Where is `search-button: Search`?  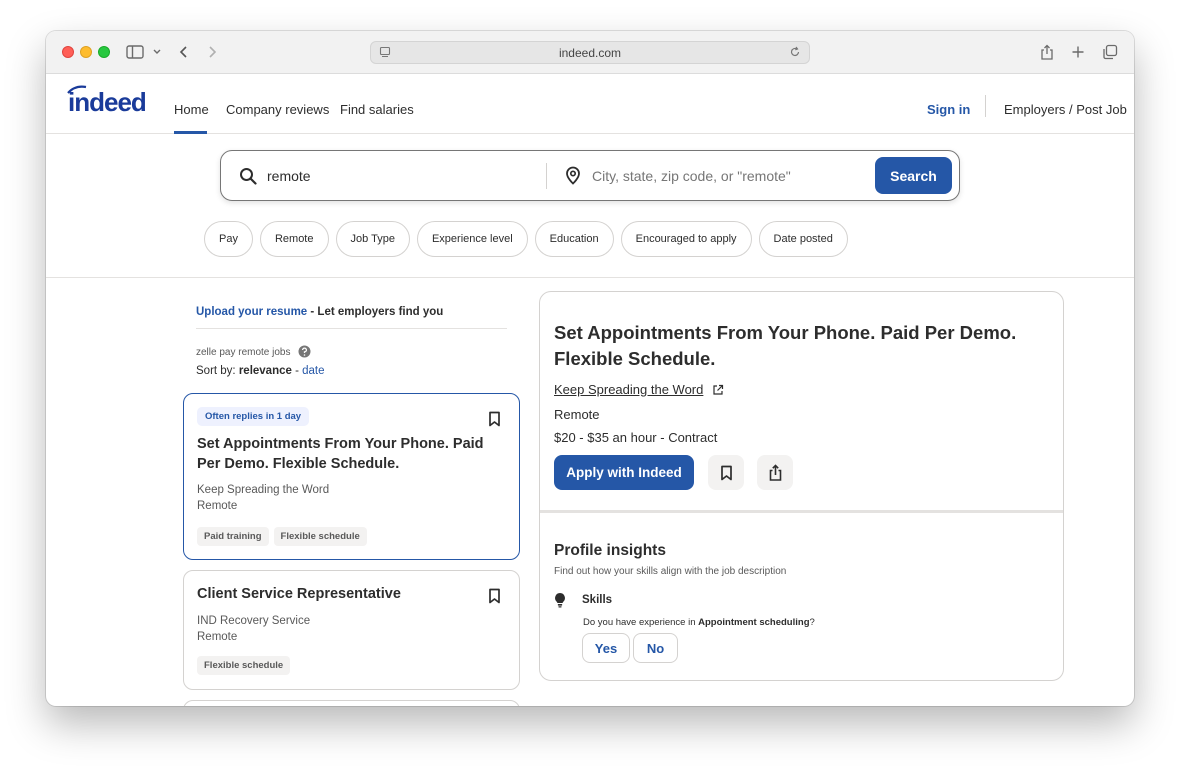
search-button: Search is located at coordinates (913, 175).